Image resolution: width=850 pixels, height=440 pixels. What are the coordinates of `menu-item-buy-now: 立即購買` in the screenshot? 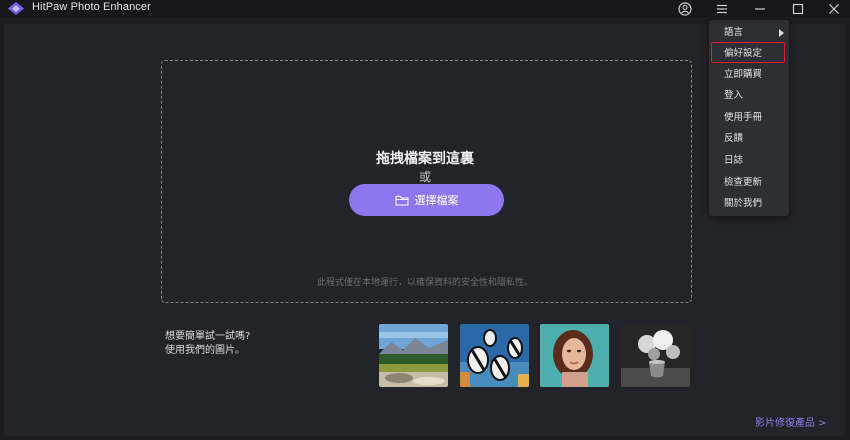 It's located at (749, 74).